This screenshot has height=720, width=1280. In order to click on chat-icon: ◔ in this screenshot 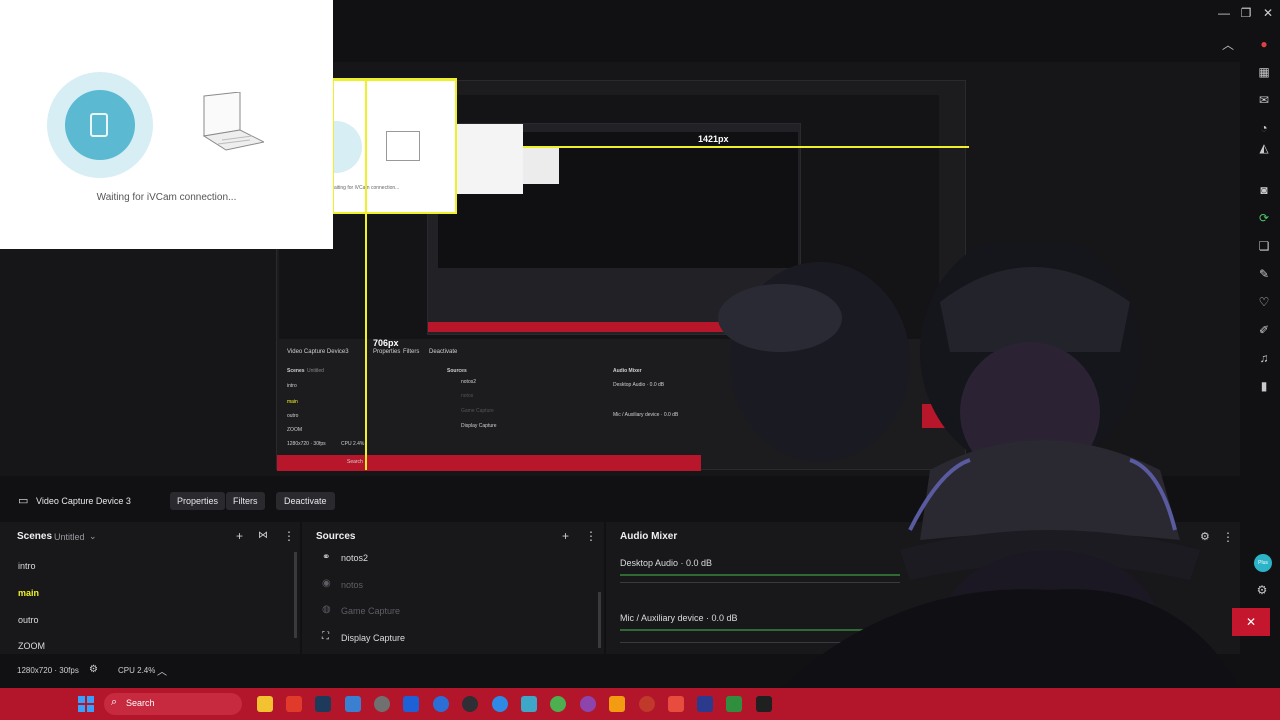, I will do `click(1264, 128)`.